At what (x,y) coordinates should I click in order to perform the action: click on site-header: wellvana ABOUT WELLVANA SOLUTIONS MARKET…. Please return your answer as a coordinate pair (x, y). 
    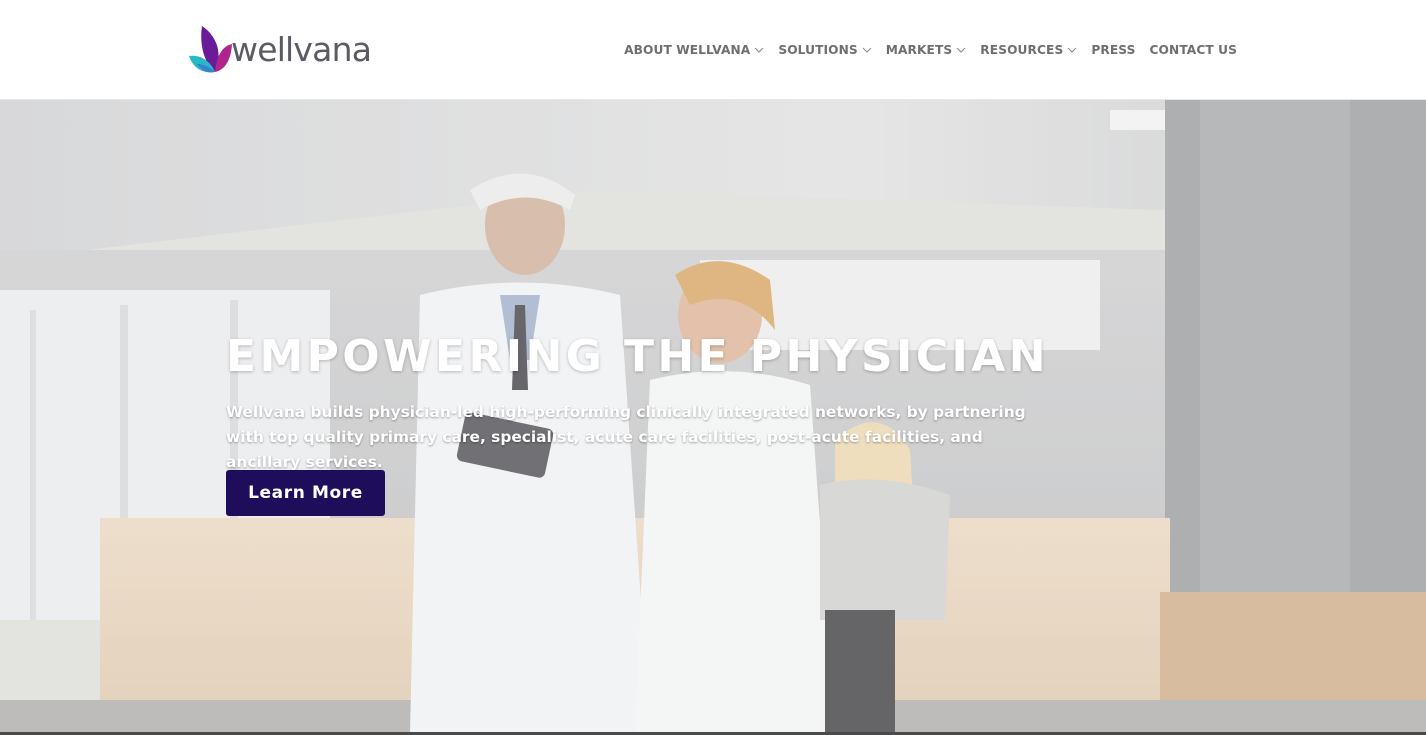
    Looking at the image, I should click on (713, 50).